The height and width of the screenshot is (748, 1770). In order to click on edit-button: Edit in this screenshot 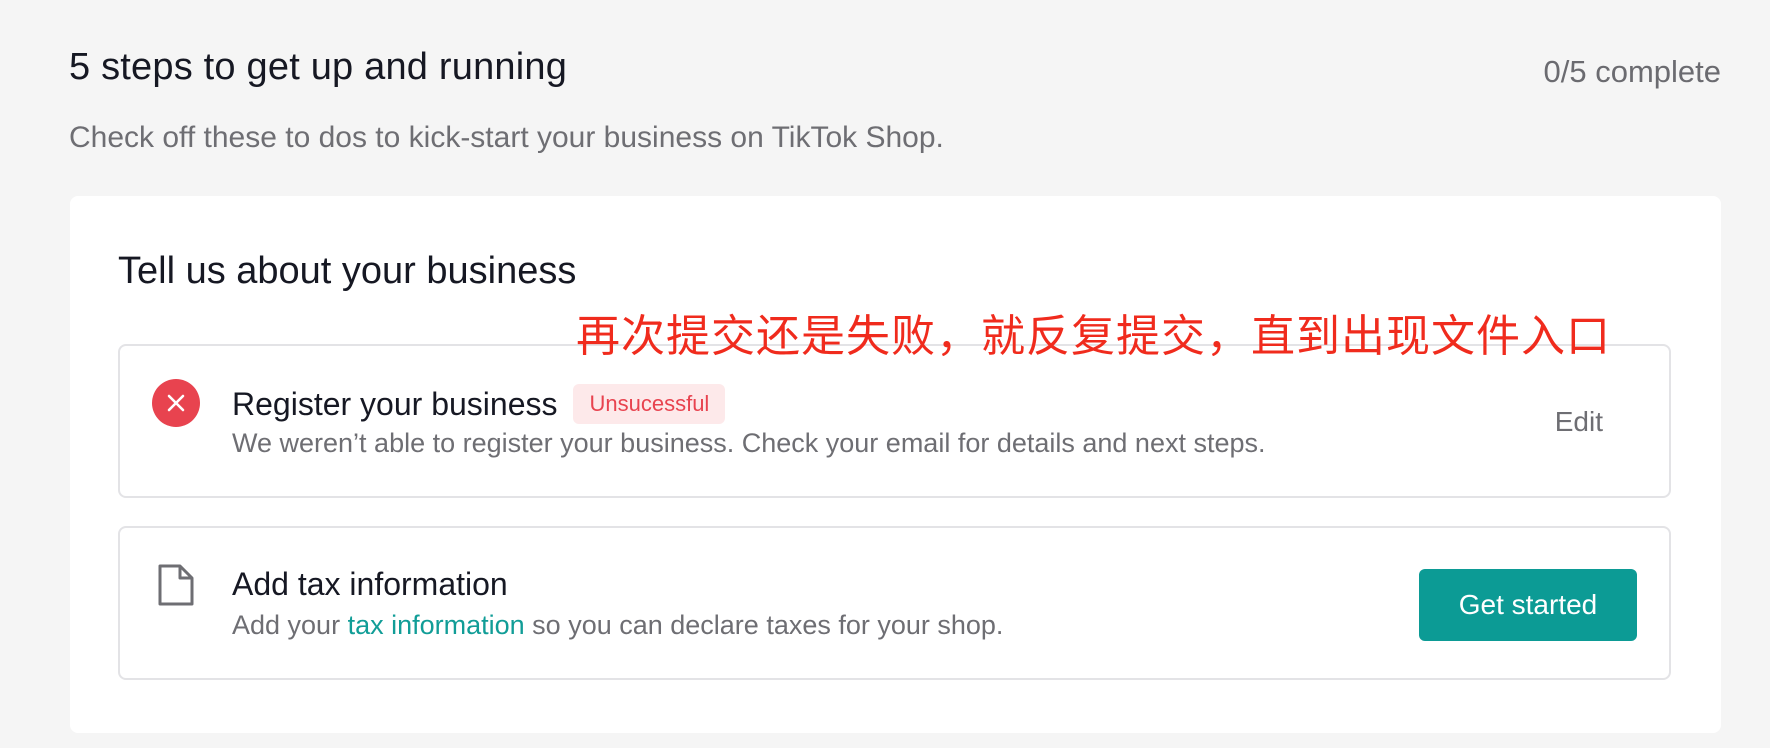, I will do `click(1579, 422)`.